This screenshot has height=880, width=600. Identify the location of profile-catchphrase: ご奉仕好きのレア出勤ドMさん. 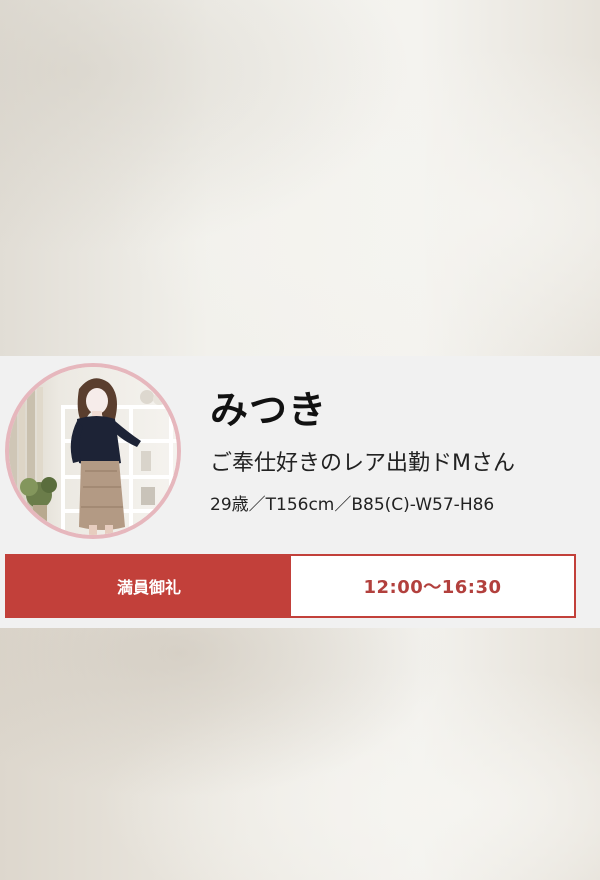
(362, 463).